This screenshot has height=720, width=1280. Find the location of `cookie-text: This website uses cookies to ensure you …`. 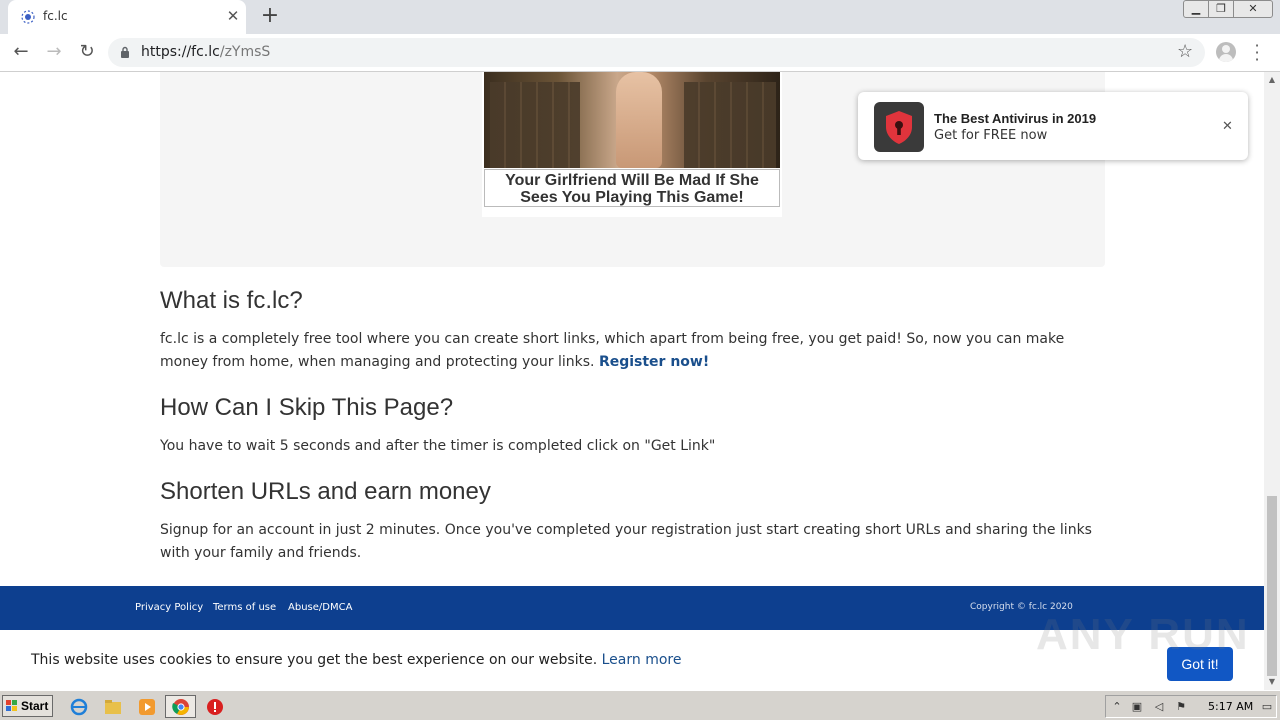

cookie-text: This website uses cookies to ensure you … is located at coordinates (314, 660).